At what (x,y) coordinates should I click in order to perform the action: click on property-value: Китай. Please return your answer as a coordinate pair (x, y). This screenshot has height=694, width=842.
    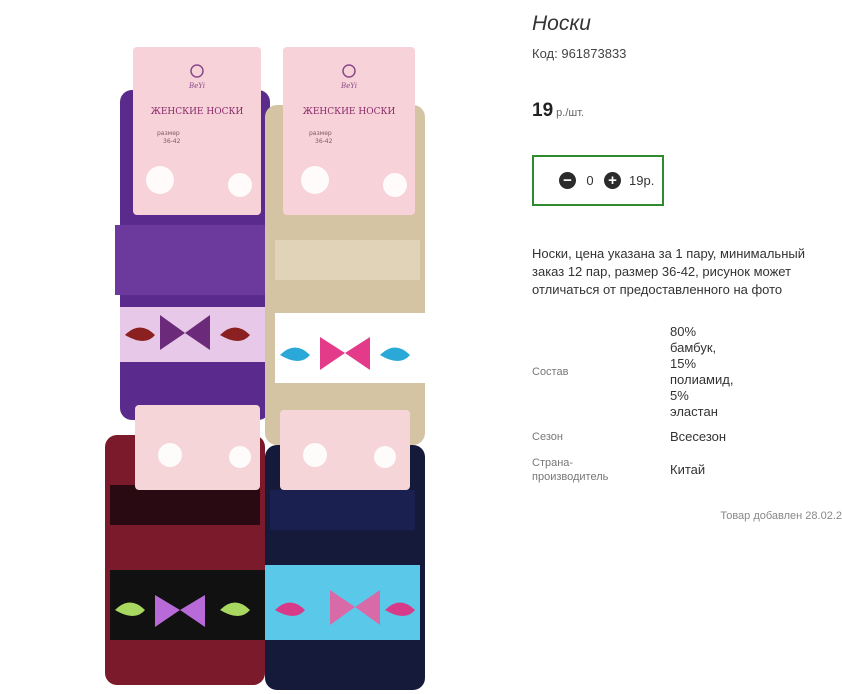
    Looking at the image, I should click on (688, 469).